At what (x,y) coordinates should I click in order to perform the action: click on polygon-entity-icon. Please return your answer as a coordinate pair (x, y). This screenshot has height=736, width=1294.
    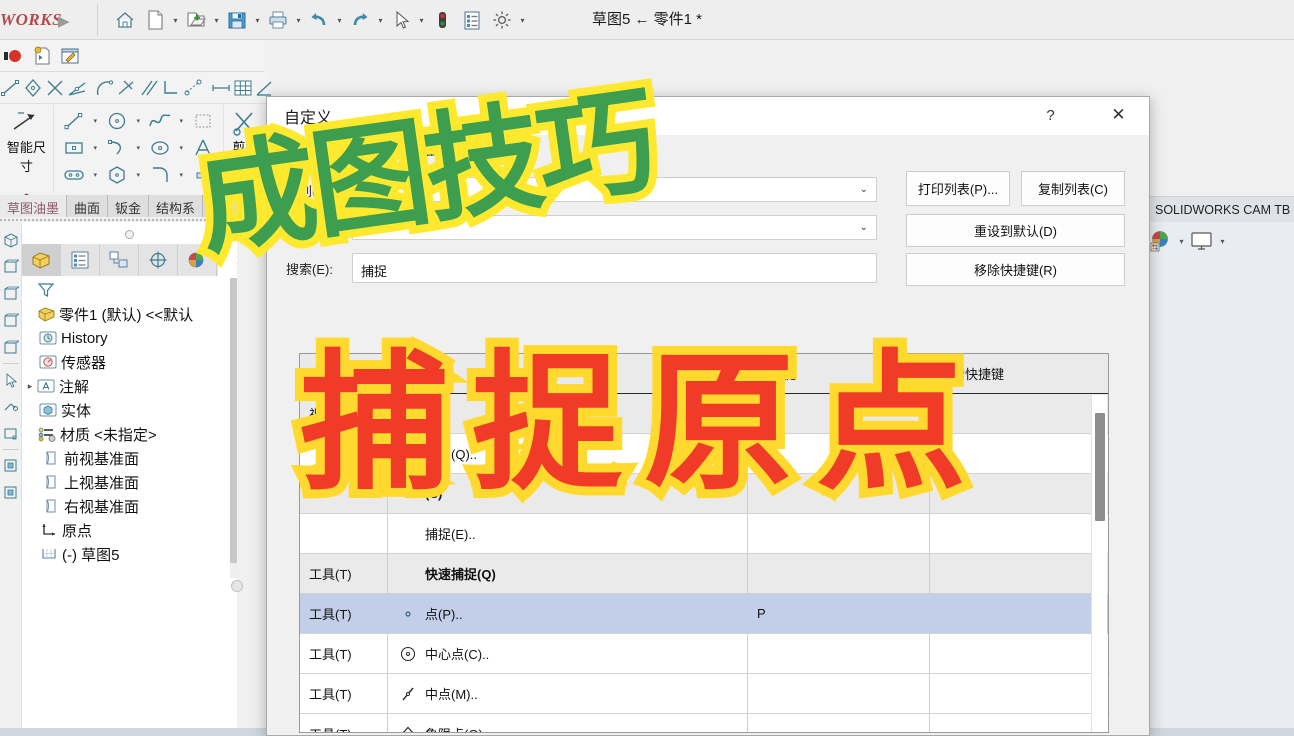
    Looking at the image, I should click on (117, 174).